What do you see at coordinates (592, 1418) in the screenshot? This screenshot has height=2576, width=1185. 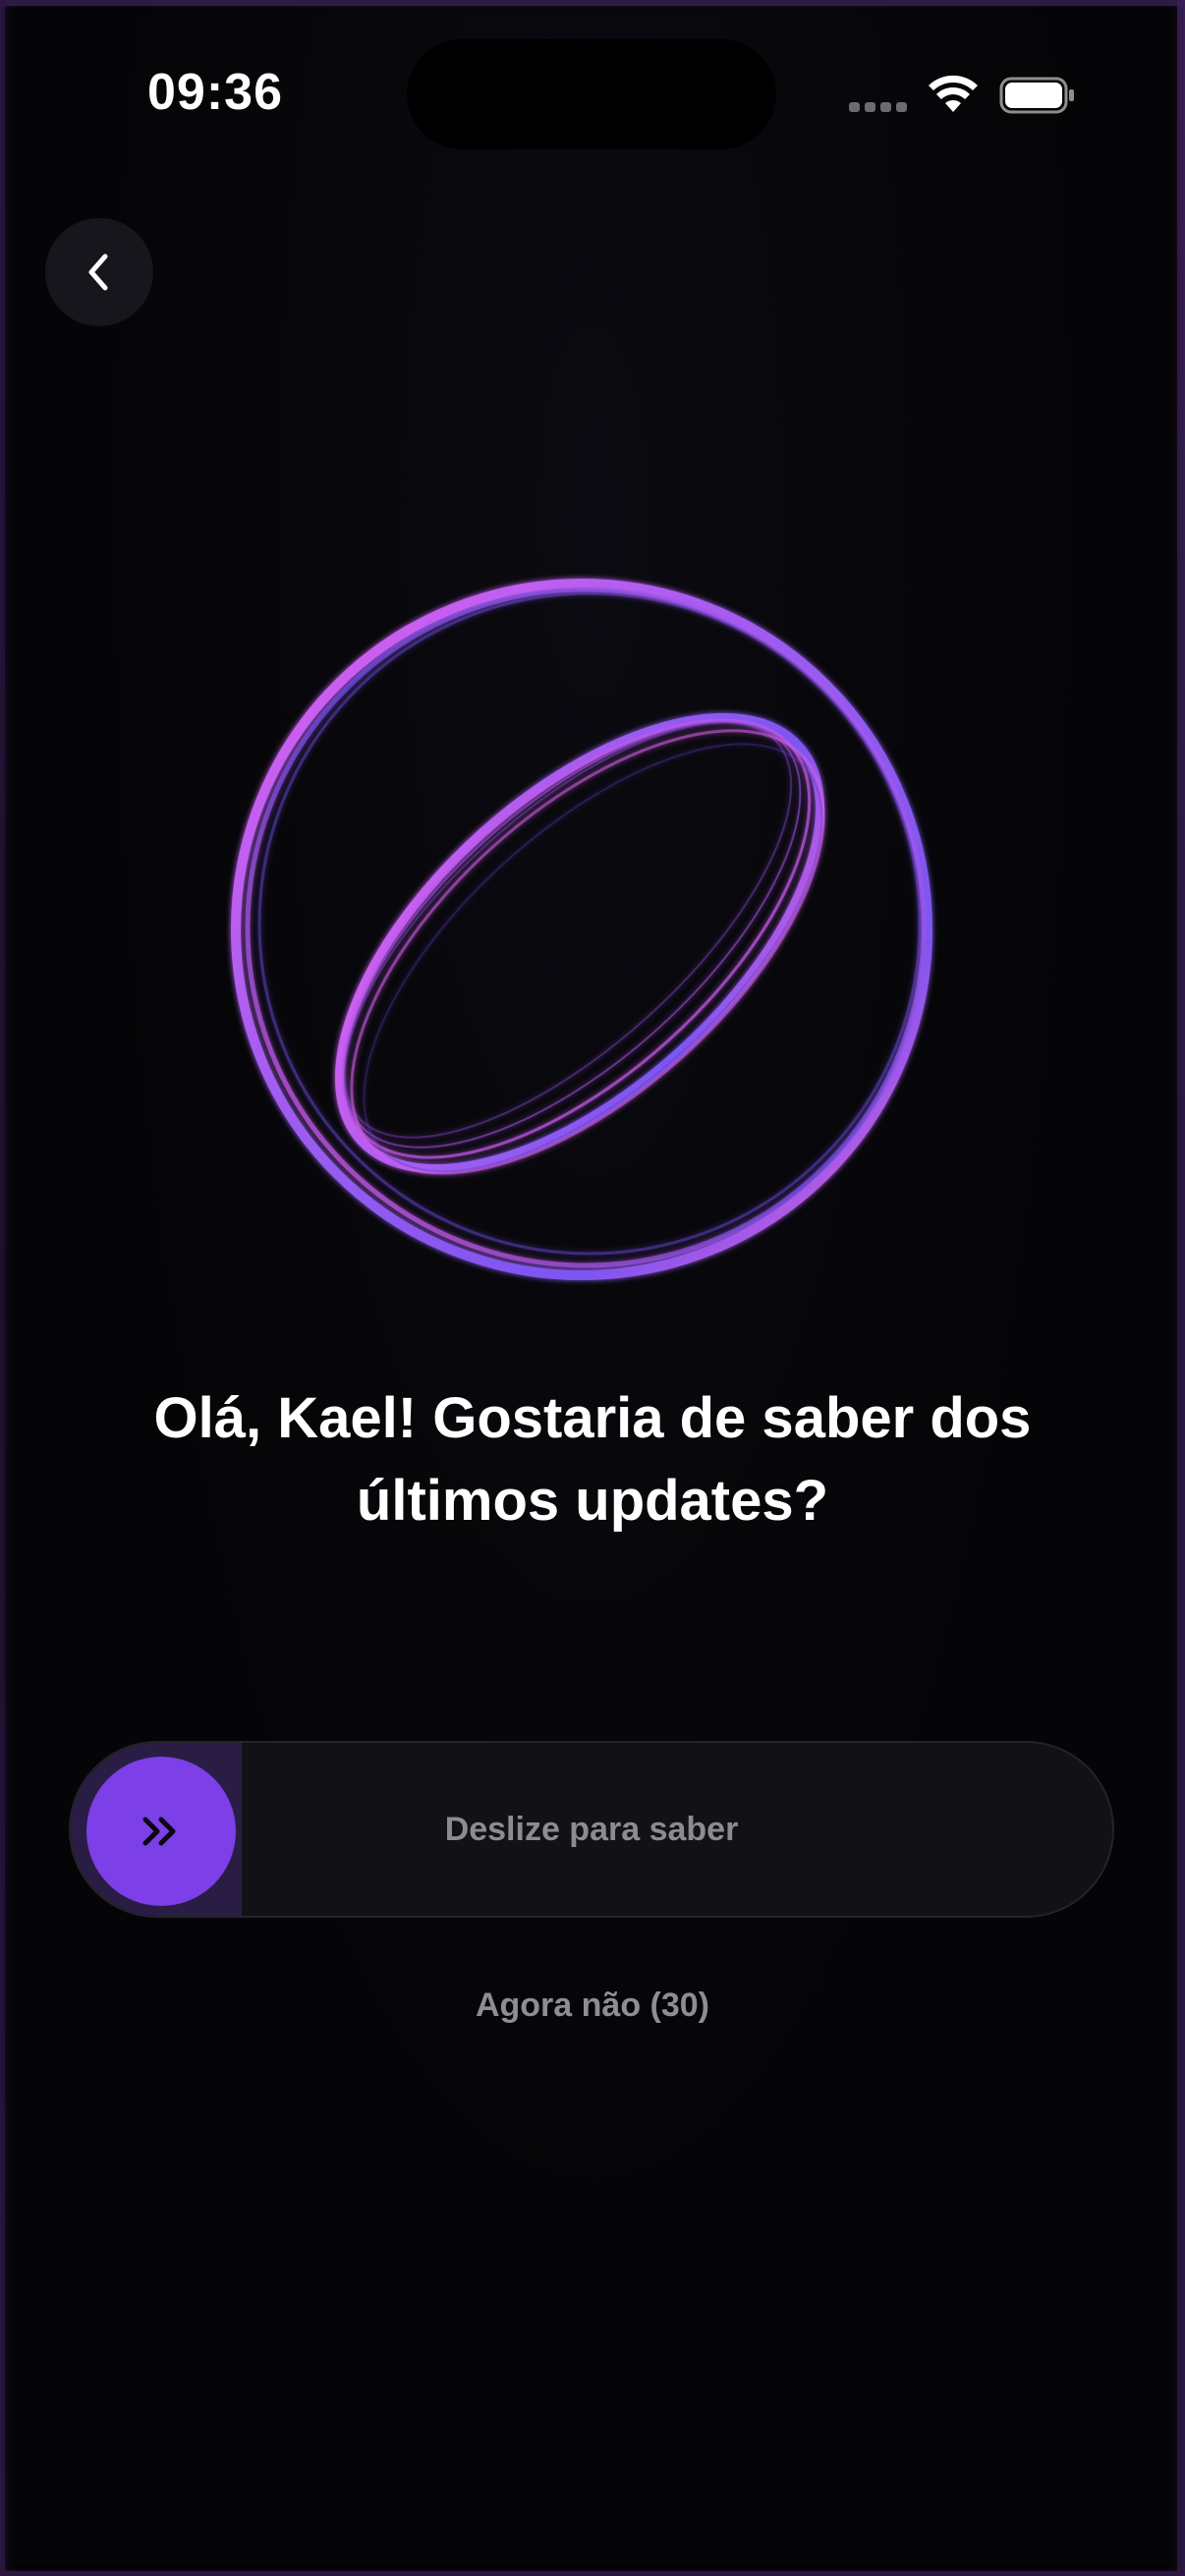 I see `greeting-line-1: Olá, Kael! Gostaria de saber dos` at bounding box center [592, 1418].